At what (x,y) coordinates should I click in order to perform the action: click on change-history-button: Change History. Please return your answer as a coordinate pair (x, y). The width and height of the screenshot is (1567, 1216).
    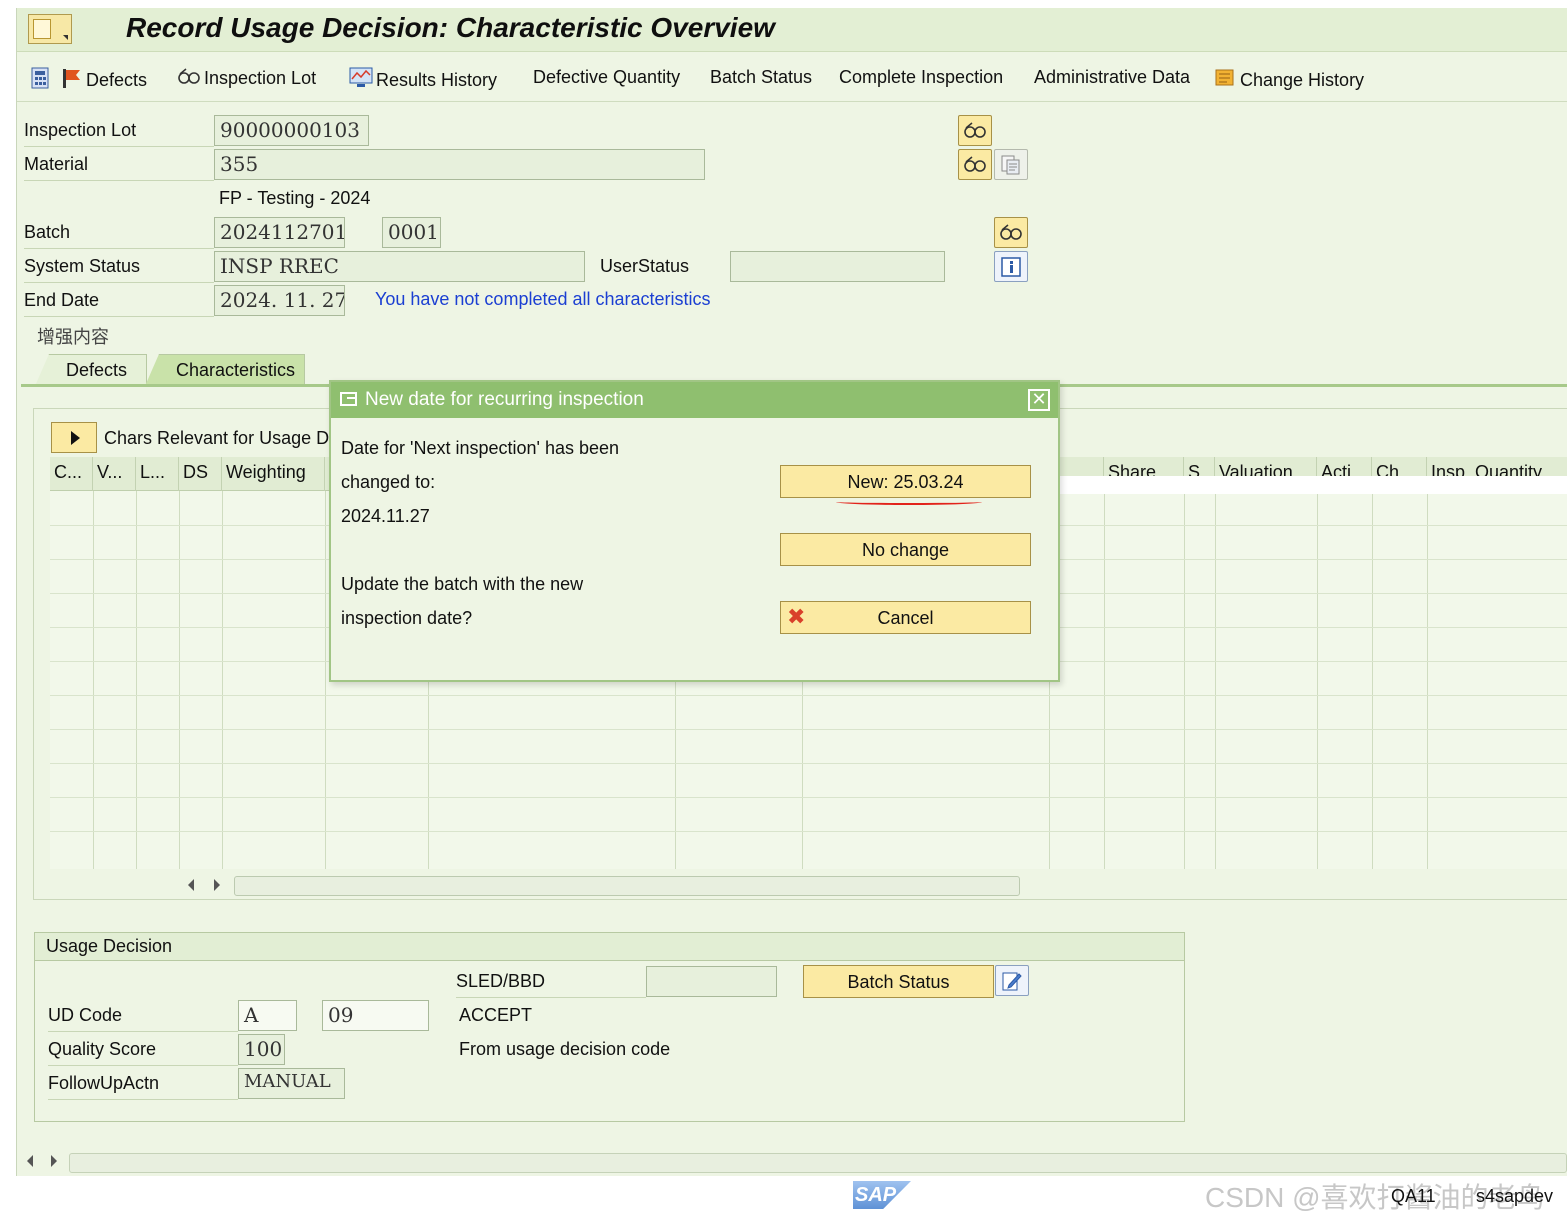
    Looking at the image, I should click on (1288, 80).